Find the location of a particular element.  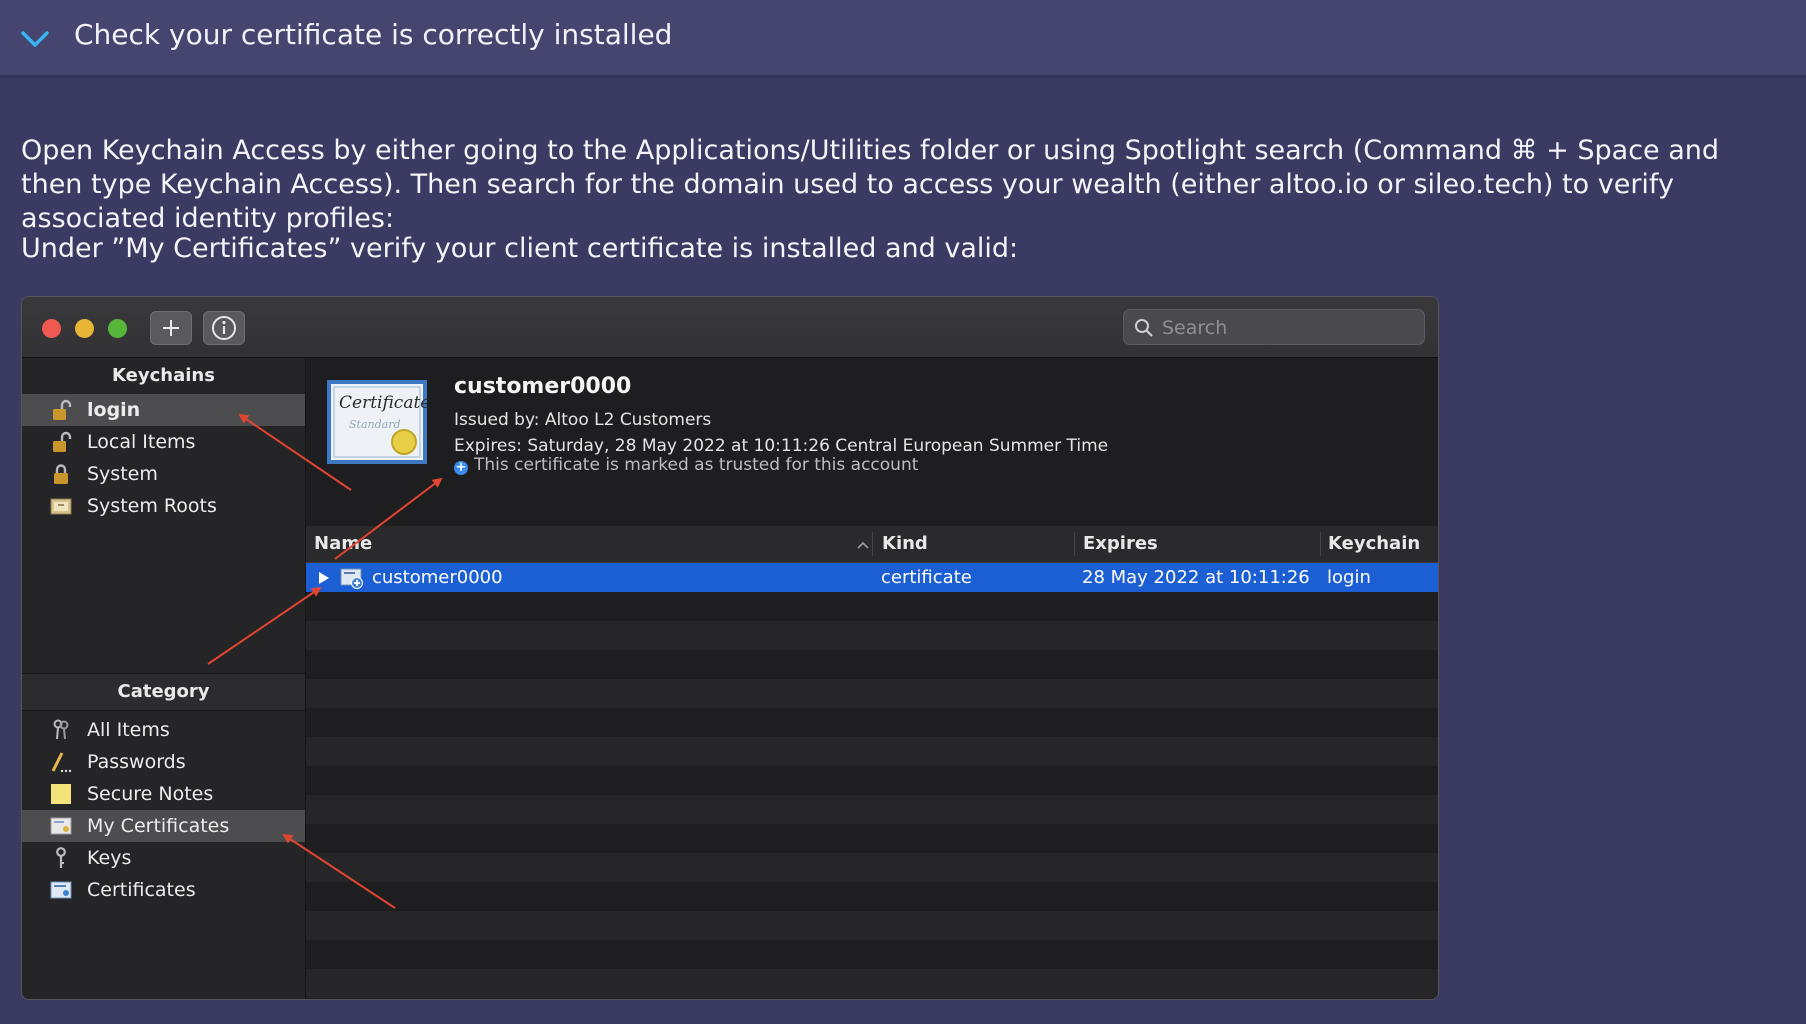

certificate-image-icon: Certificate Standard is located at coordinates (377, 422).